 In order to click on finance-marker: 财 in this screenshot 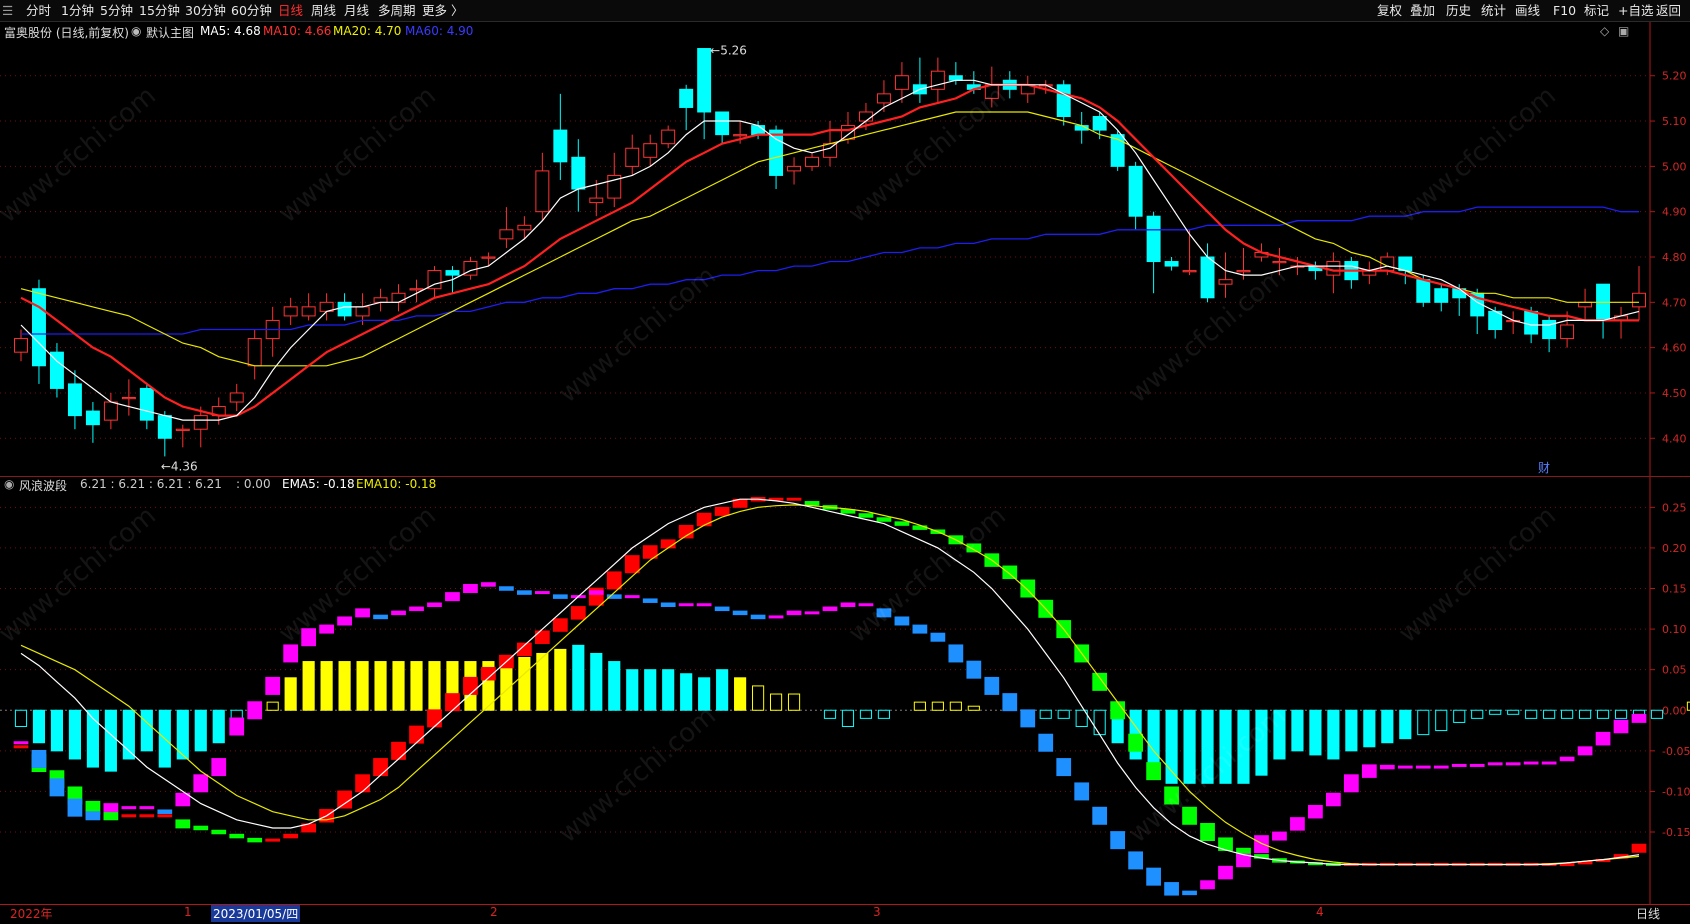, I will do `click(1544, 467)`.